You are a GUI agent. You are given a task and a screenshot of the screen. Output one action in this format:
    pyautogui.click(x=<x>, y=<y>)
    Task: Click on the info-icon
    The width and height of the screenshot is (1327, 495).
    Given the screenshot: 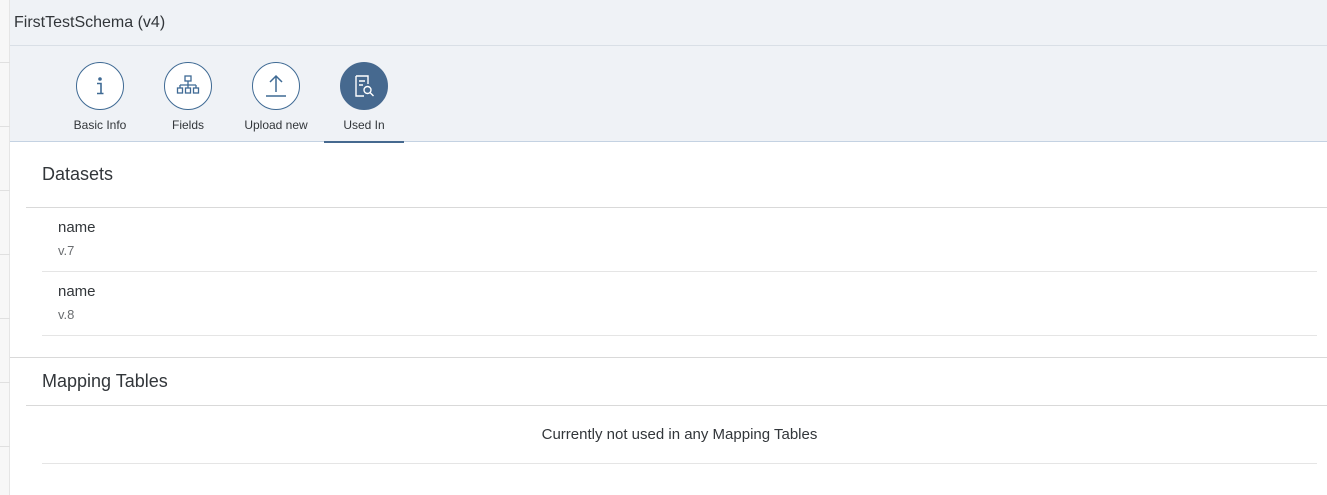 What is the action you would take?
    pyautogui.click(x=100, y=86)
    